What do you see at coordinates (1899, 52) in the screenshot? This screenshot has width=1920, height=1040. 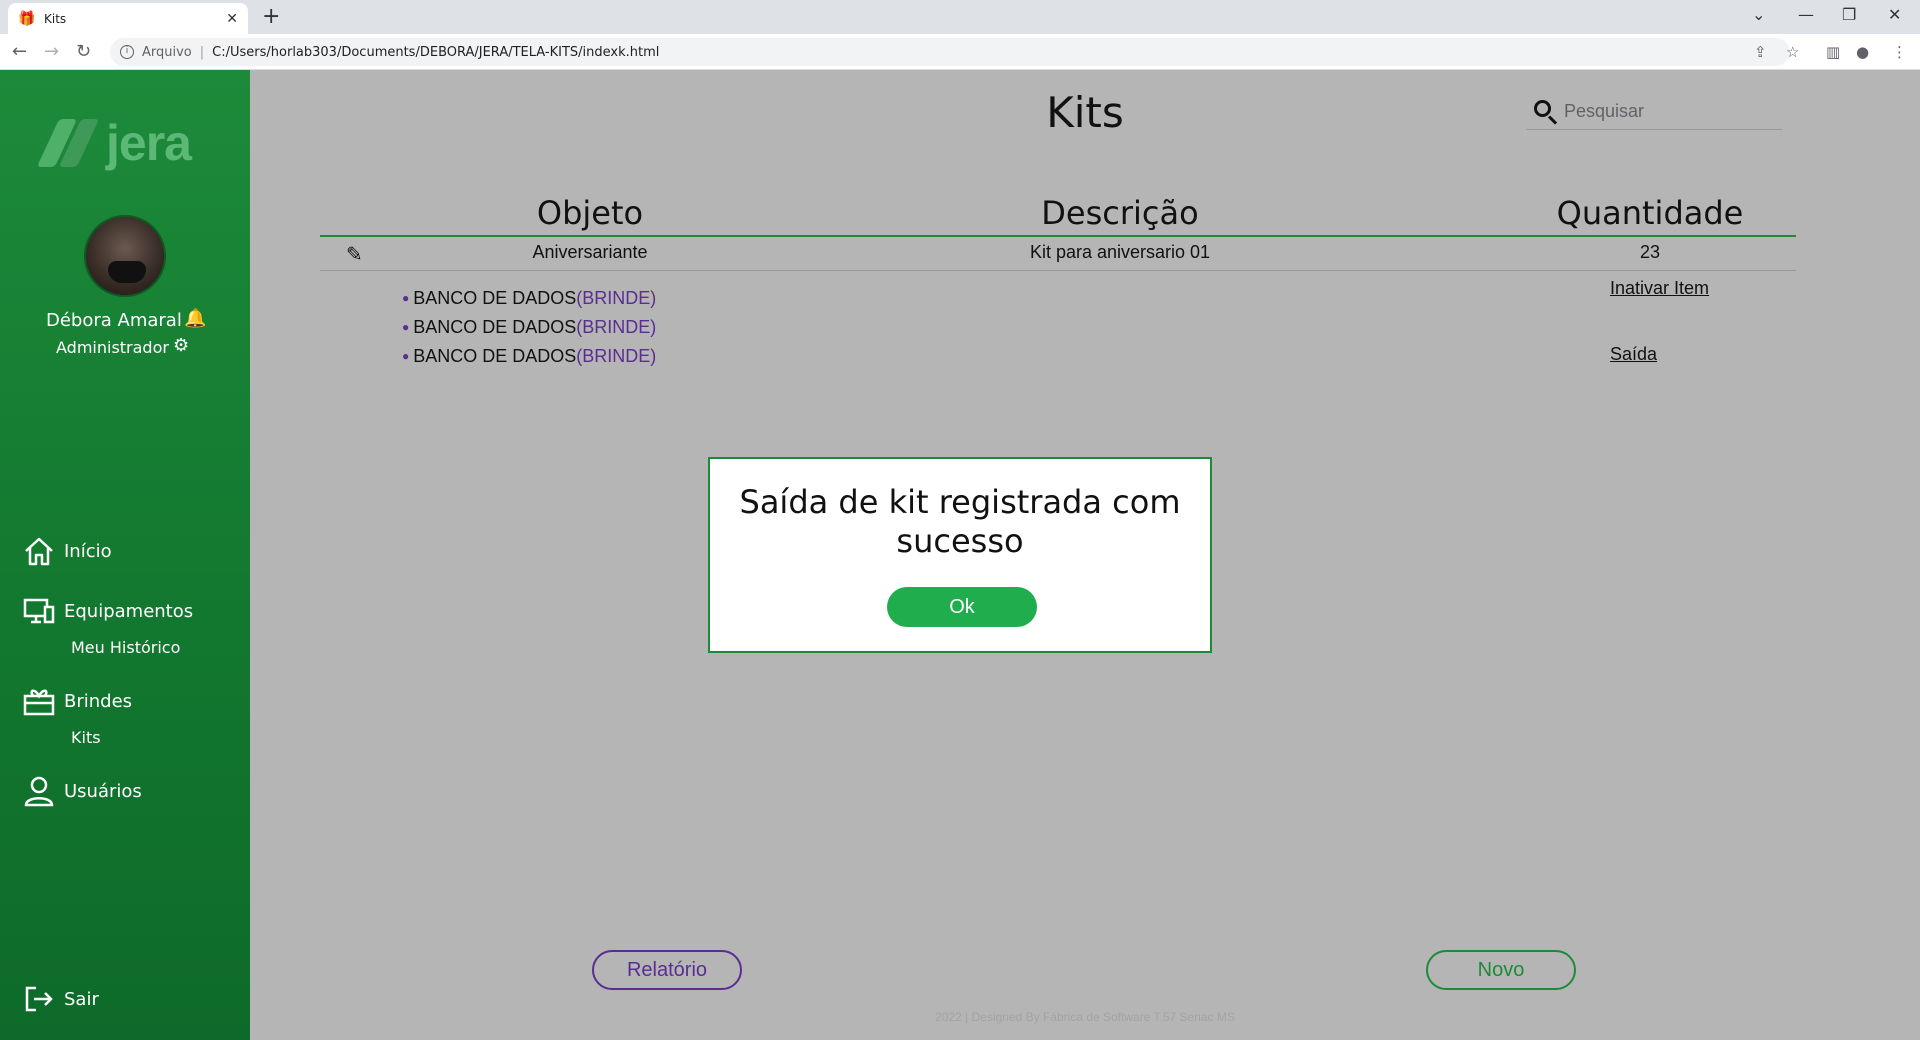 I see `menu-icon: ⋮` at bounding box center [1899, 52].